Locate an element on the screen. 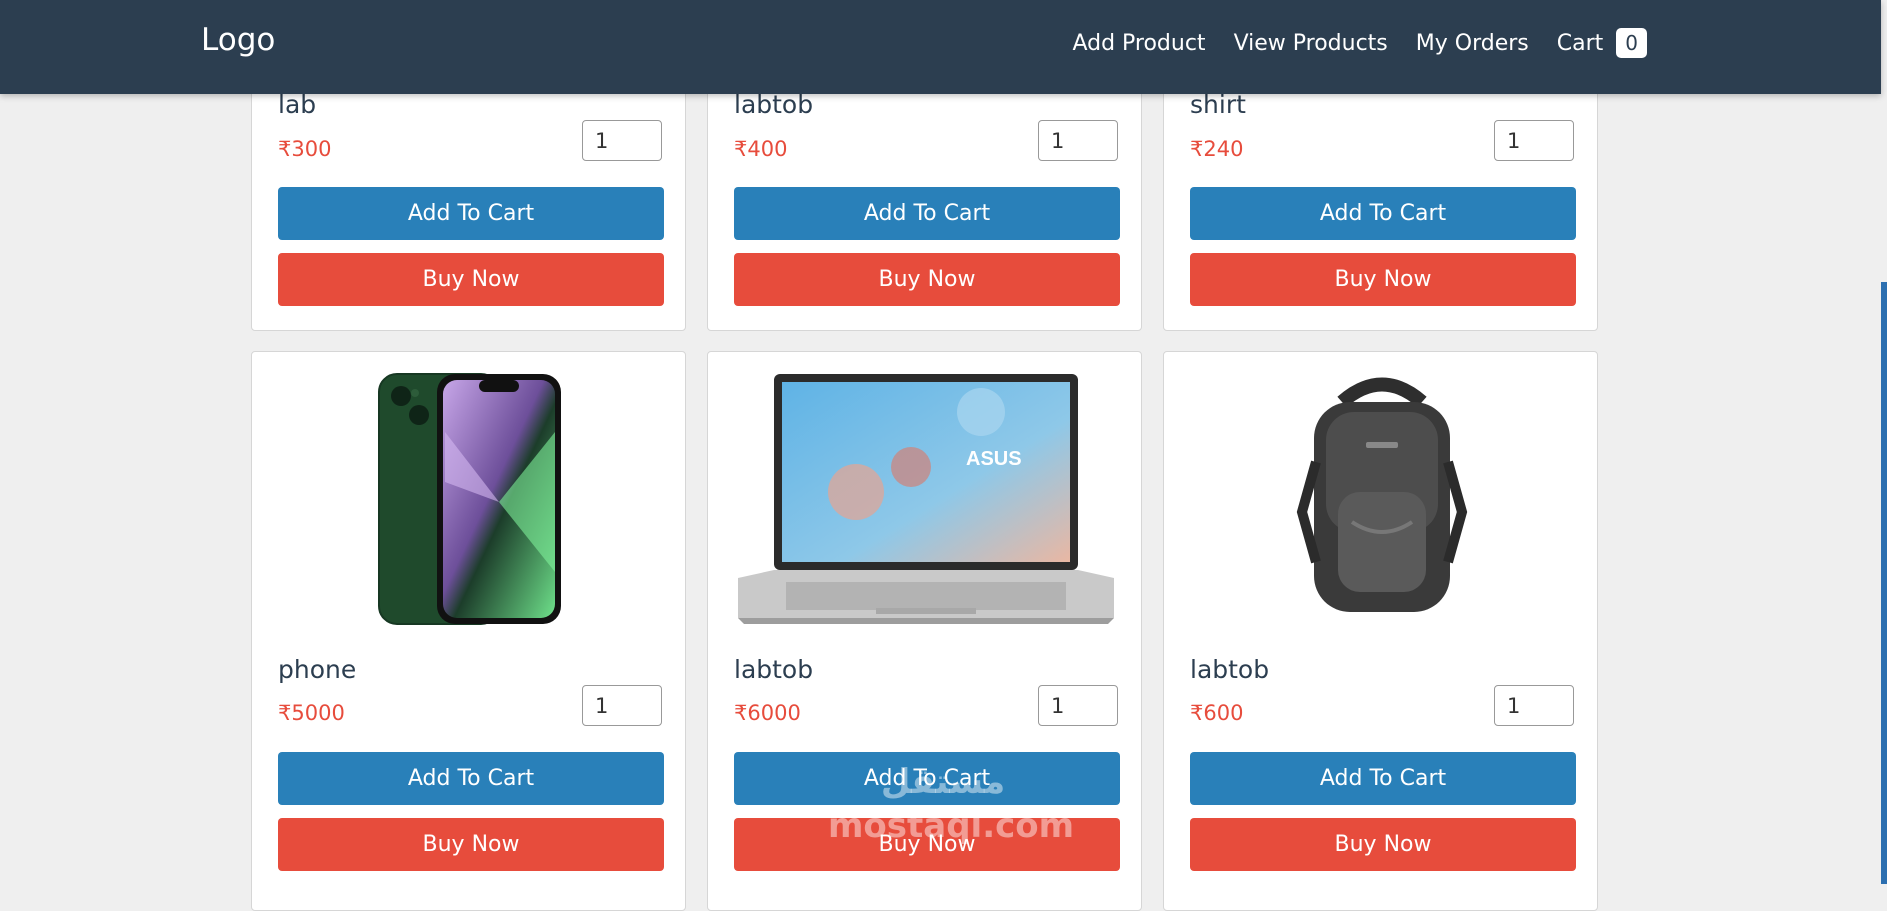  product-name: shirt is located at coordinates (1218, 104).